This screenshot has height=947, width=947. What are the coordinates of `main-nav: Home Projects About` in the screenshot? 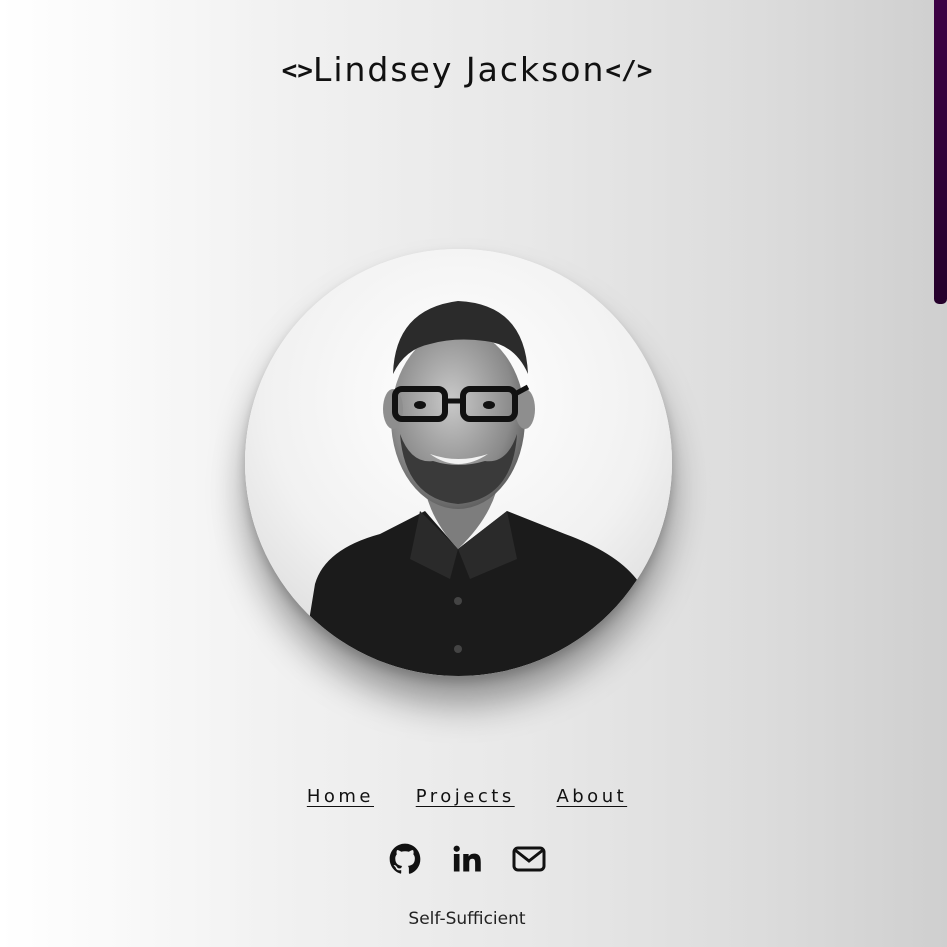 It's located at (467, 796).